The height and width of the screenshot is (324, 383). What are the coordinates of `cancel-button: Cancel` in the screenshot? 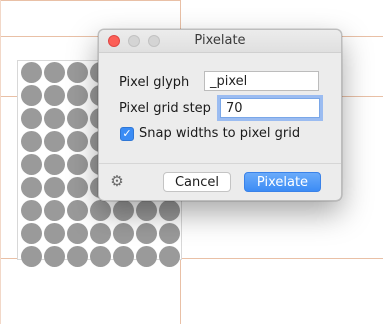 It's located at (197, 182).